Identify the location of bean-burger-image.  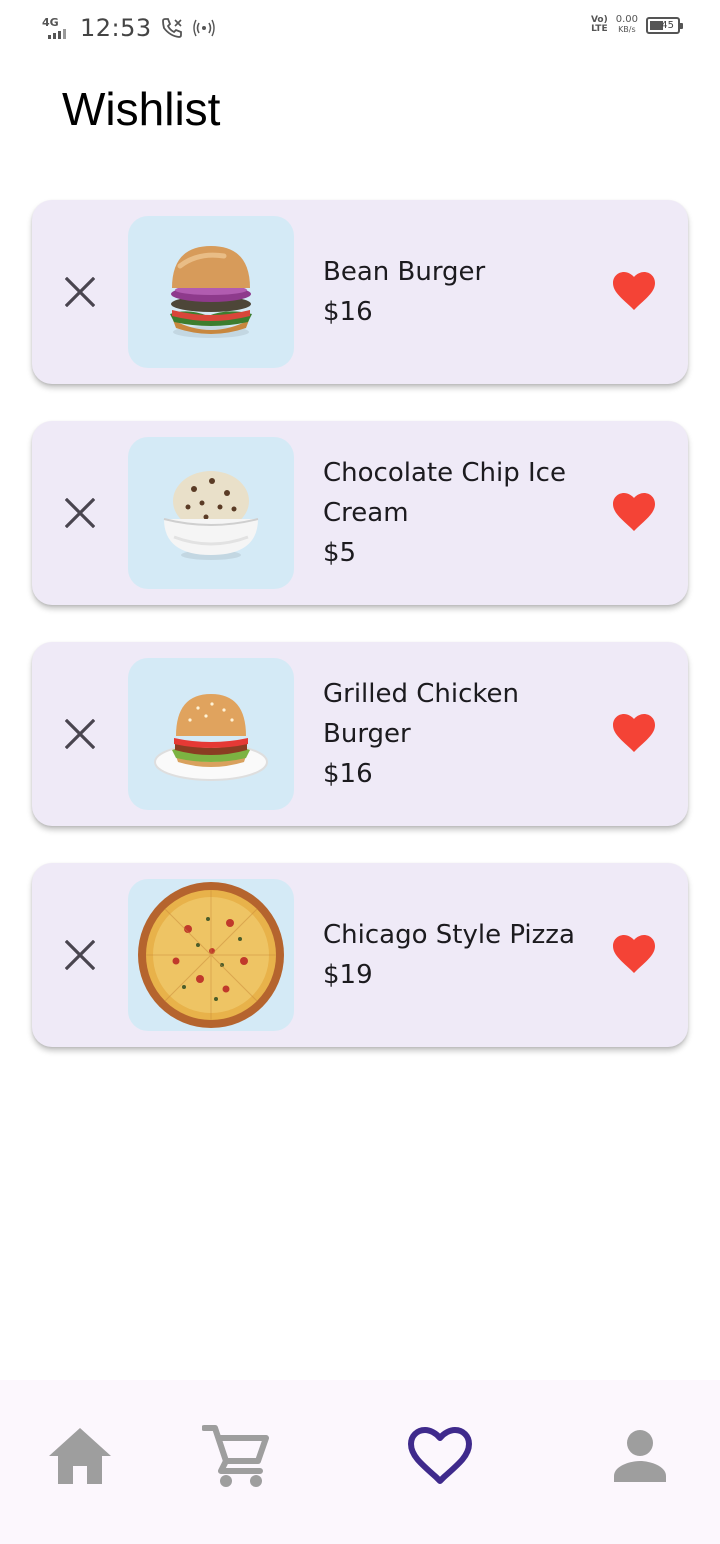
(211, 292).